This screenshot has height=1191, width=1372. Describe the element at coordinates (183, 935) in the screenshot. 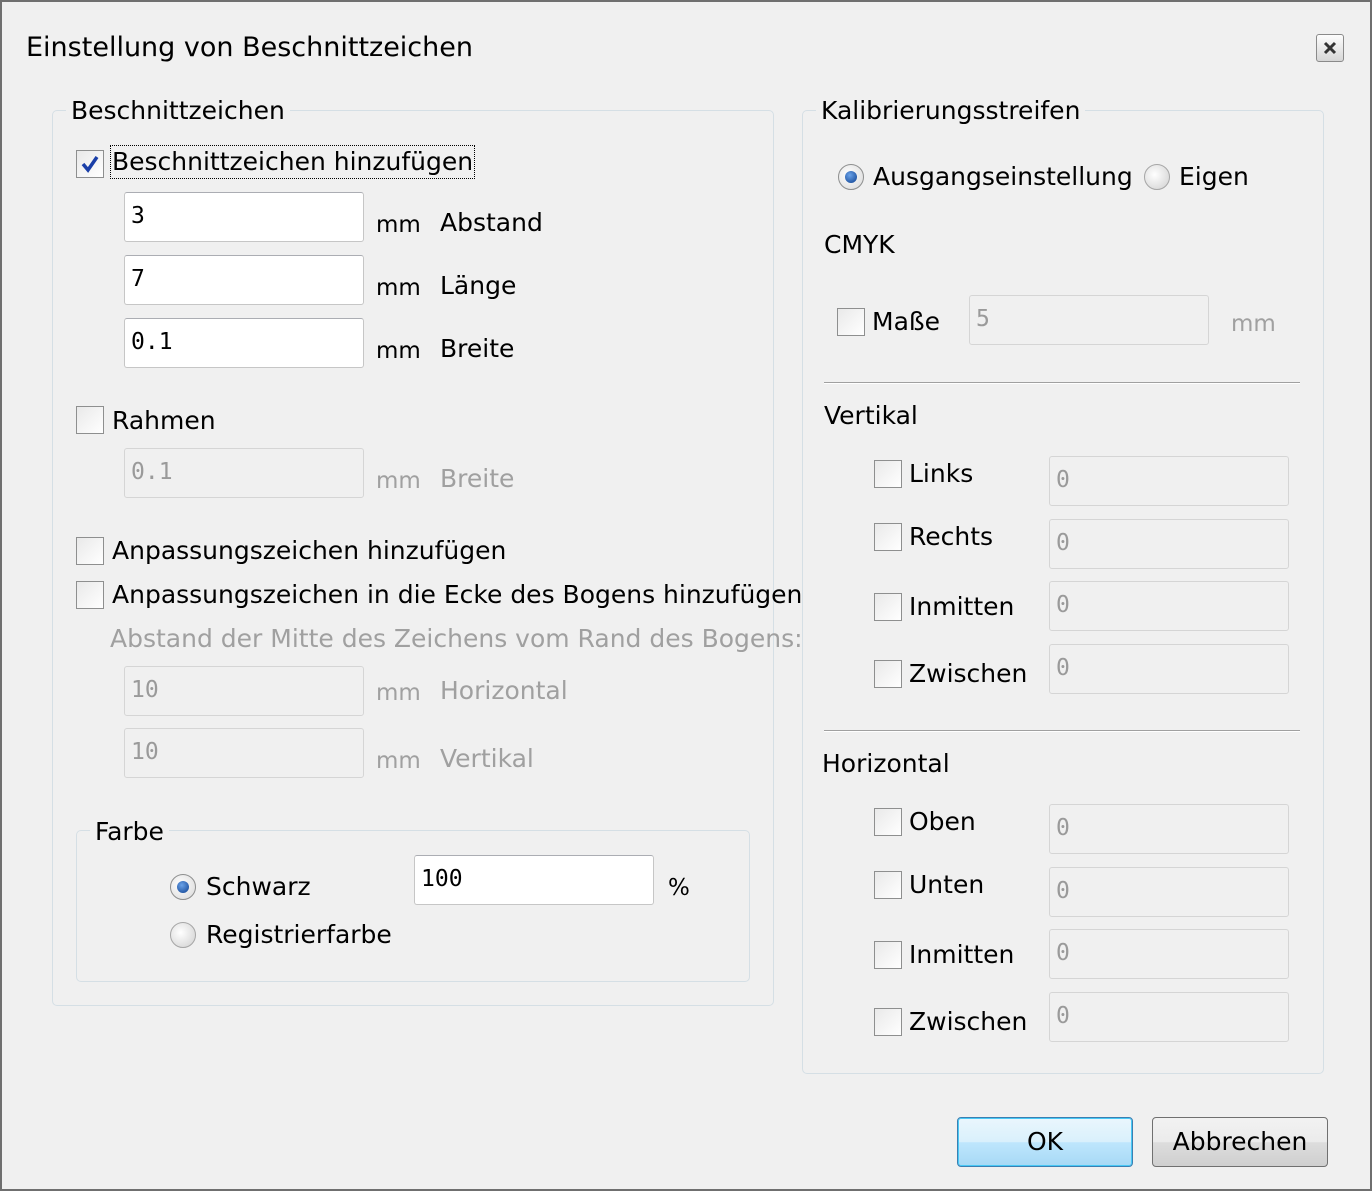

I see `registration-radio` at that location.